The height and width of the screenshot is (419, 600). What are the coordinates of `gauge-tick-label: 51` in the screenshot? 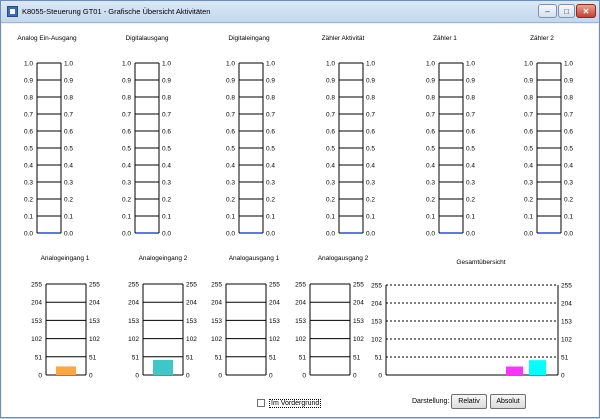 It's located at (219, 357).